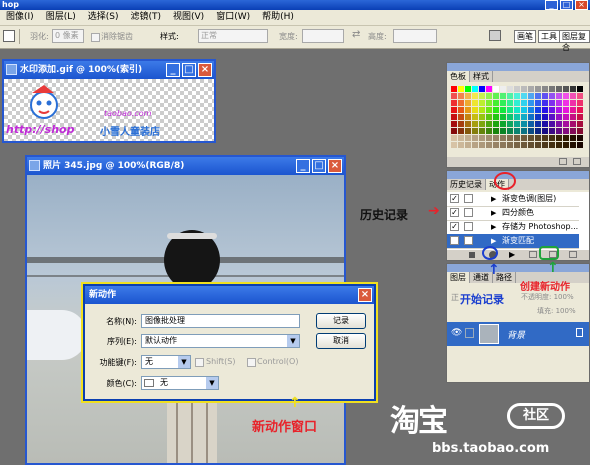 The height and width of the screenshot is (465, 590). I want to click on menu-item-window: 窗口(W), so click(233, 17).